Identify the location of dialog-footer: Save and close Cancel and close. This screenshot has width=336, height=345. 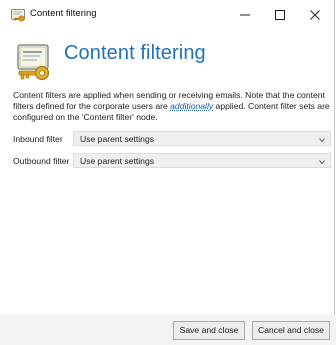
(168, 329).